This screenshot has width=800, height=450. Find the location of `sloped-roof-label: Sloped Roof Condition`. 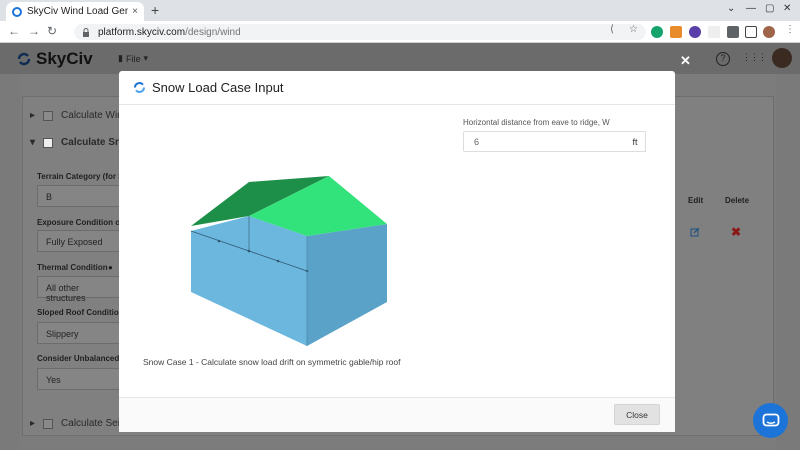

sloped-roof-label: Sloped Roof Condition is located at coordinates (80, 312).